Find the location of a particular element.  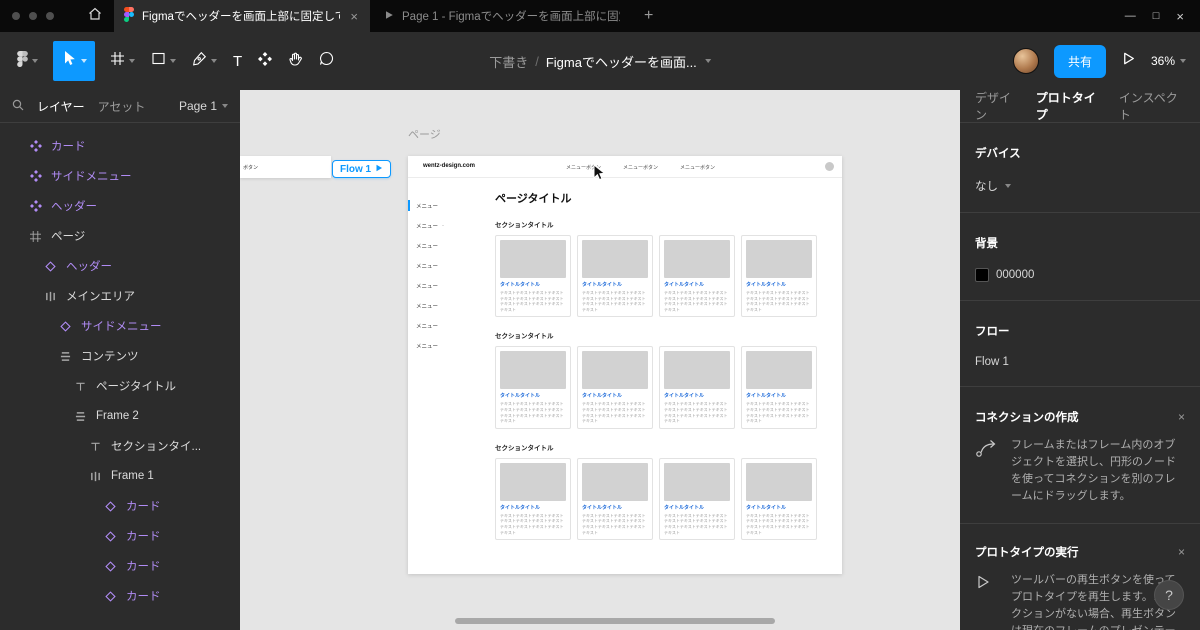

close-dot-icon is located at coordinates (16, 16).